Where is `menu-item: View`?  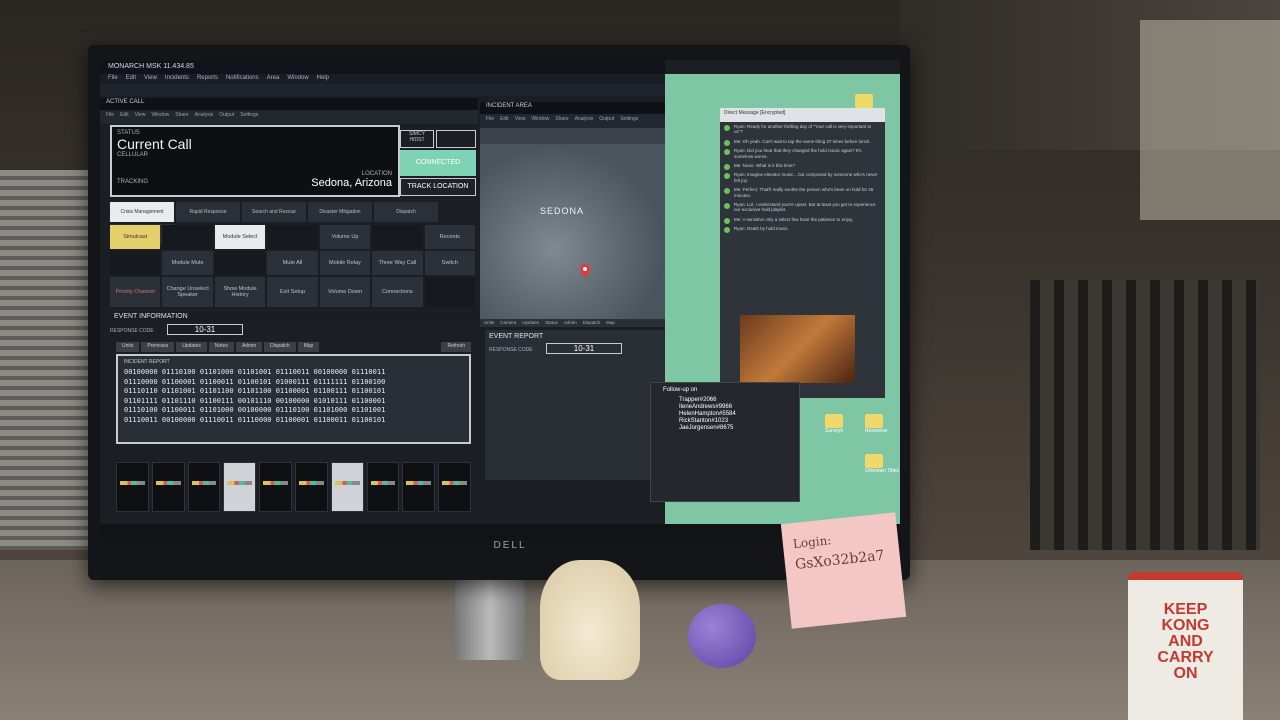 menu-item: View is located at coordinates (150, 78).